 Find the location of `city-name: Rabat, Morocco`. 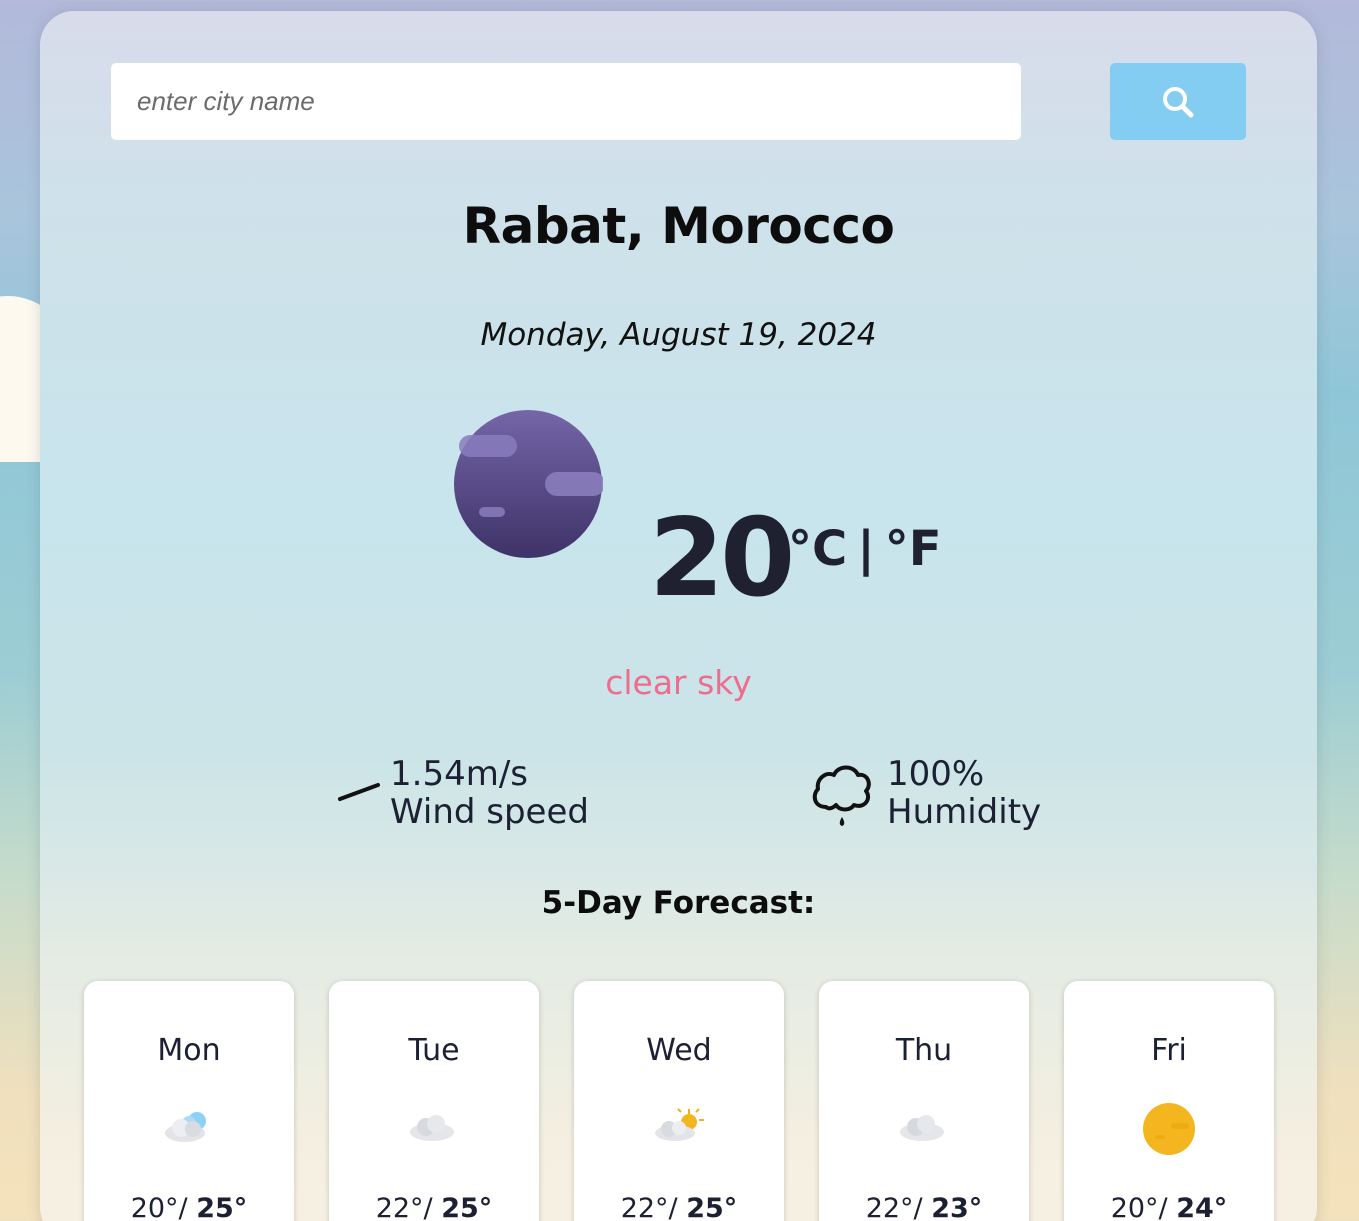

city-name: Rabat, Morocco is located at coordinates (678, 226).